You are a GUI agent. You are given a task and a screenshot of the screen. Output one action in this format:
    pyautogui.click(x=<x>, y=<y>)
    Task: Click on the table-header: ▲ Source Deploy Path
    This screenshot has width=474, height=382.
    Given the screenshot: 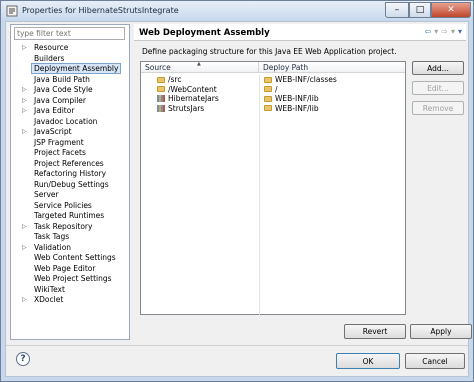 What is the action you would take?
    pyautogui.click(x=273, y=67)
    